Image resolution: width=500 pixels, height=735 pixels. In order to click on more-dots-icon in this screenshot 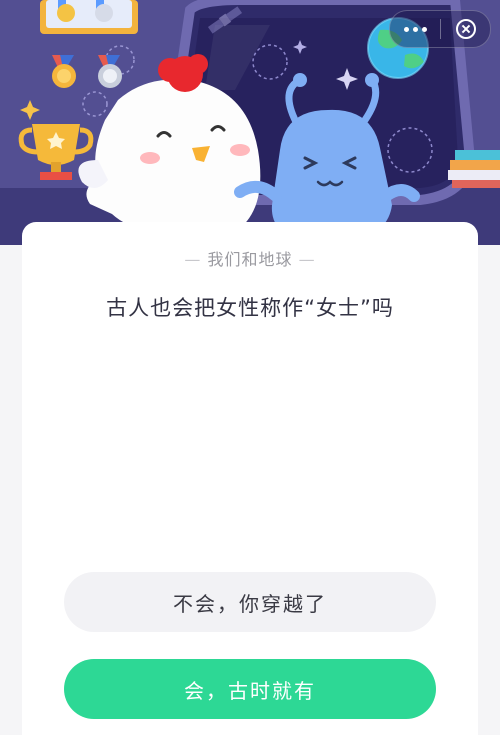, I will do `click(406, 29)`.